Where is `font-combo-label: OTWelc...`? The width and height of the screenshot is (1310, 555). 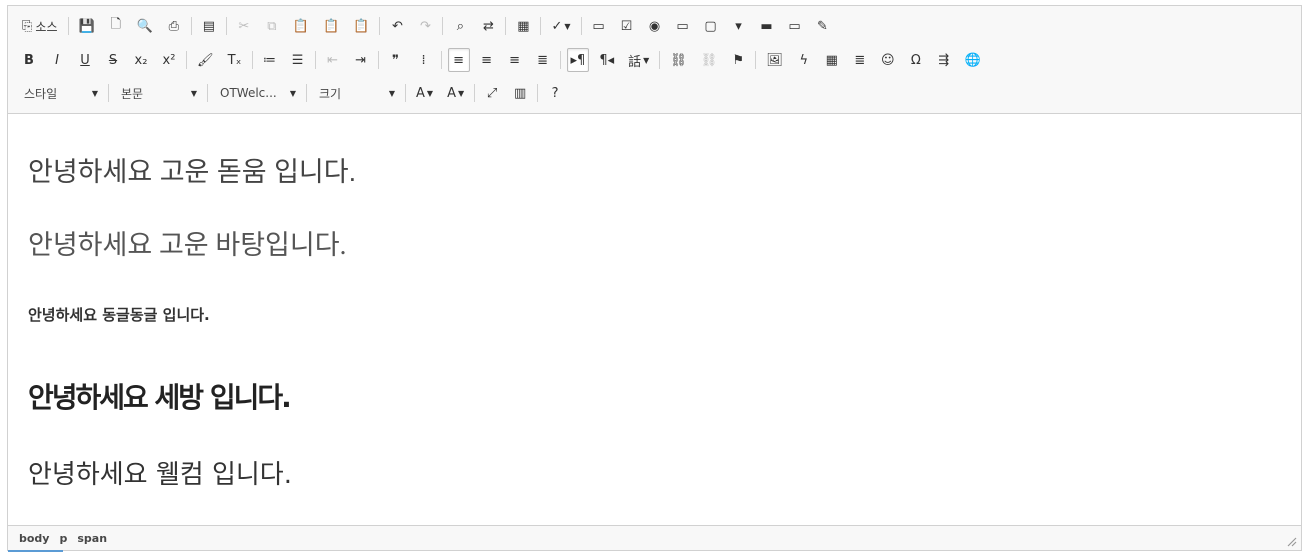
font-combo-label: OTWelc... is located at coordinates (248, 93).